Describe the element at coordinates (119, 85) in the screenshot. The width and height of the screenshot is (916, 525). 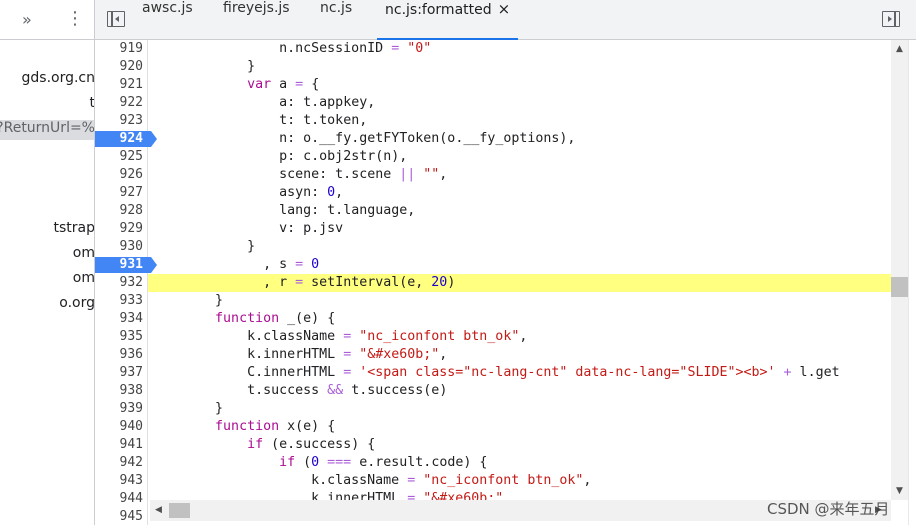
I see `line-number: 921` at that location.